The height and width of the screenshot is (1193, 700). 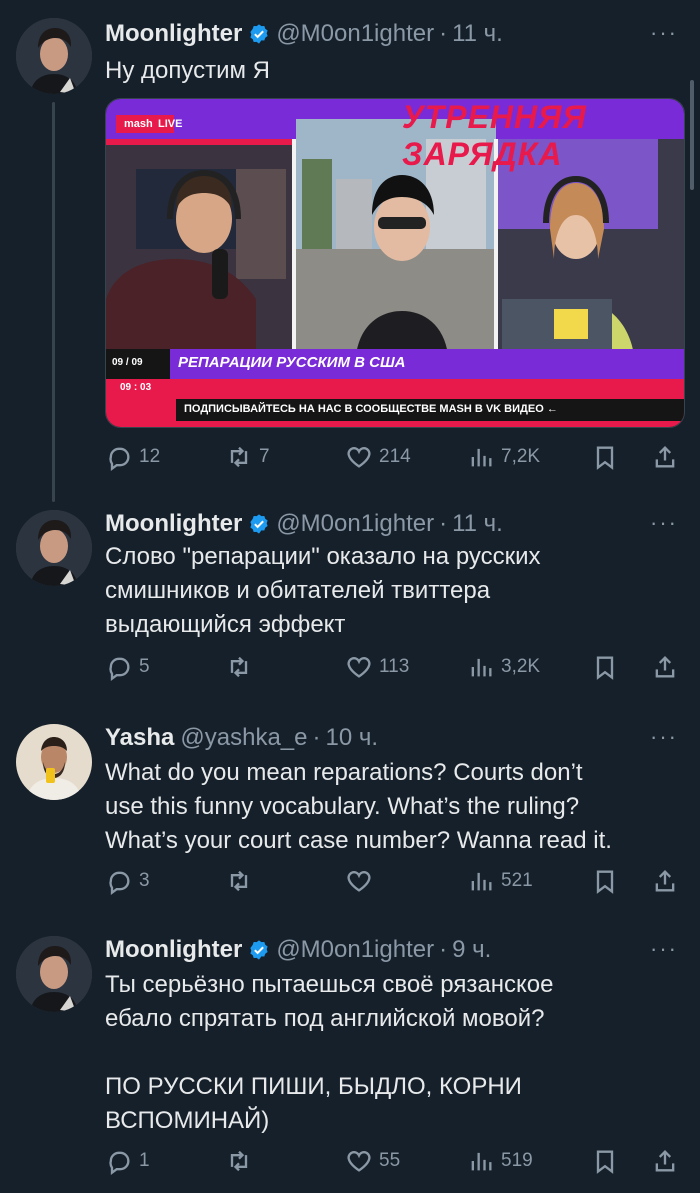 I want to click on media-brand: mash, so click(x=138, y=124).